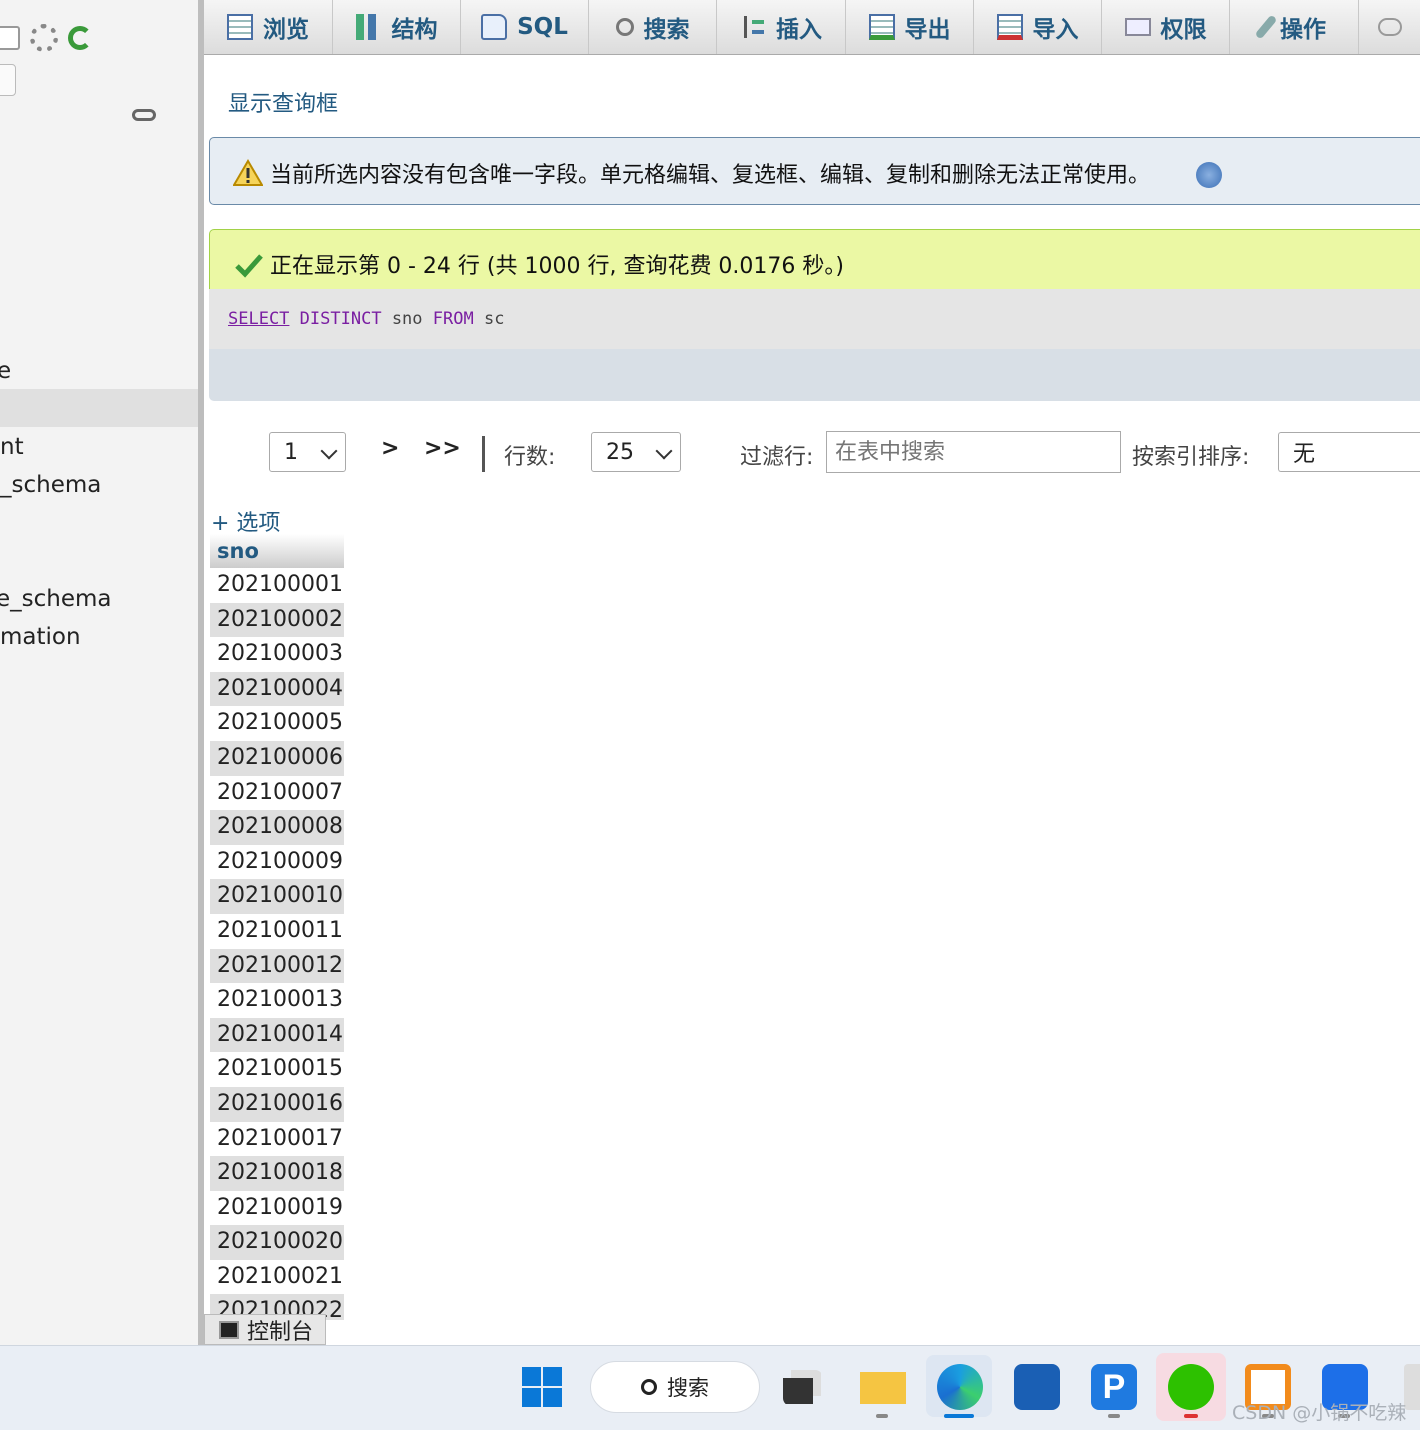  What do you see at coordinates (280, 1332) in the screenshot?
I see `console-label: 控制台` at bounding box center [280, 1332].